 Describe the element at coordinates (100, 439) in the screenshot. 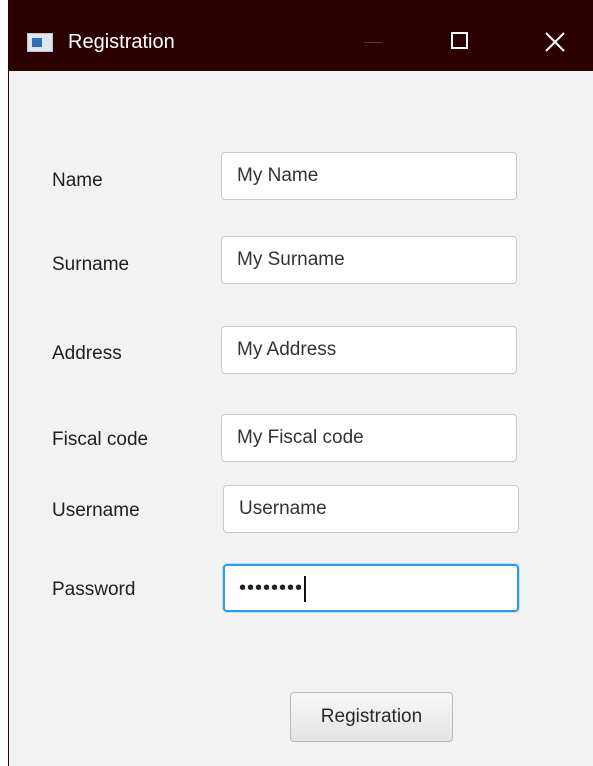

I see `fiscal-code-label: Fiscal code` at that location.